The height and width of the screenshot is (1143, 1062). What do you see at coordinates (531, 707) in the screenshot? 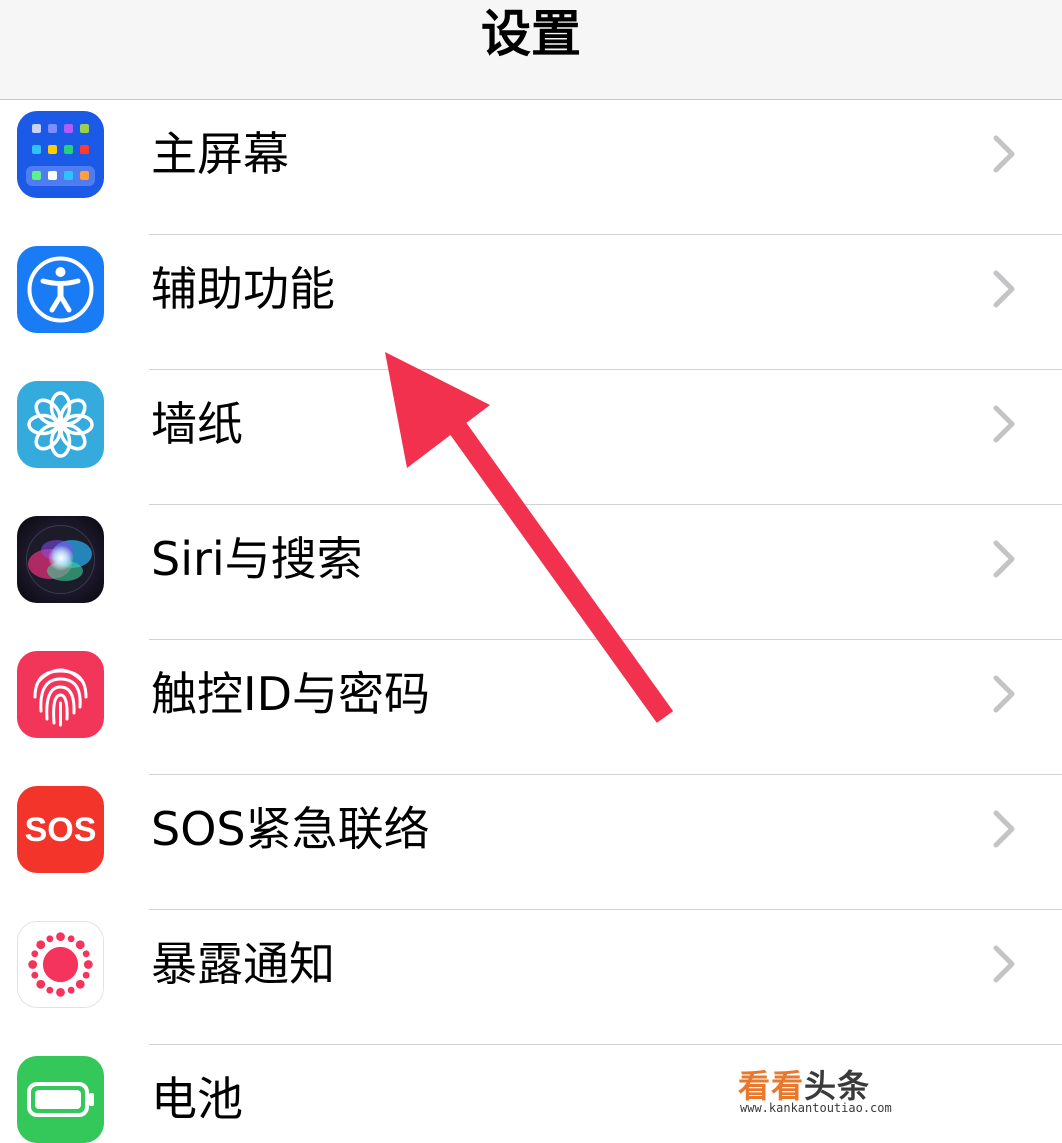
I see `settings-item-touch-id-passcode: 触控ID与密码` at bounding box center [531, 707].